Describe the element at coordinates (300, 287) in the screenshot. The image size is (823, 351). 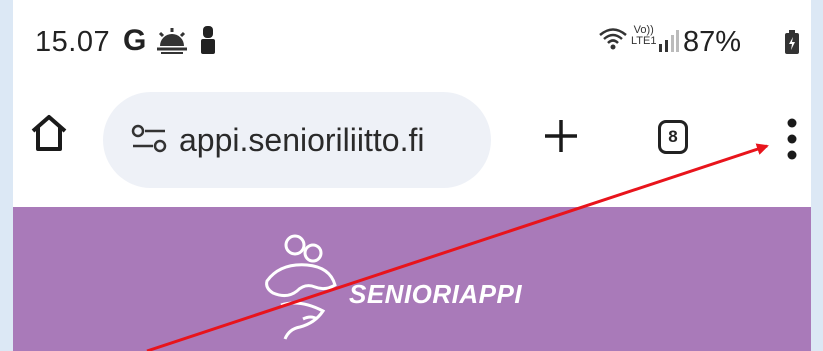
I see `logo-icon` at that location.